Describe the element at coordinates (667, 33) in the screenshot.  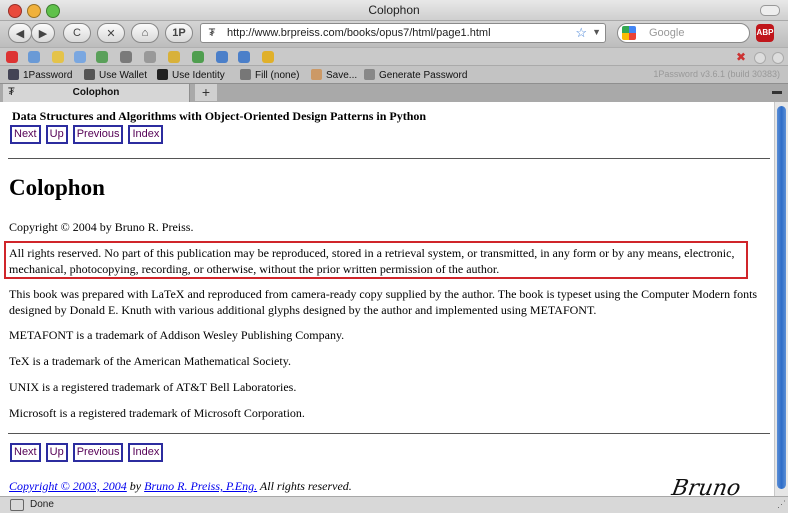
I see `search-placeholder: Google` at that location.